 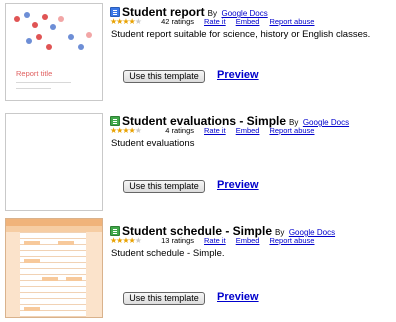 I want to click on thumbnail-schedule-column, so click(x=94, y=274).